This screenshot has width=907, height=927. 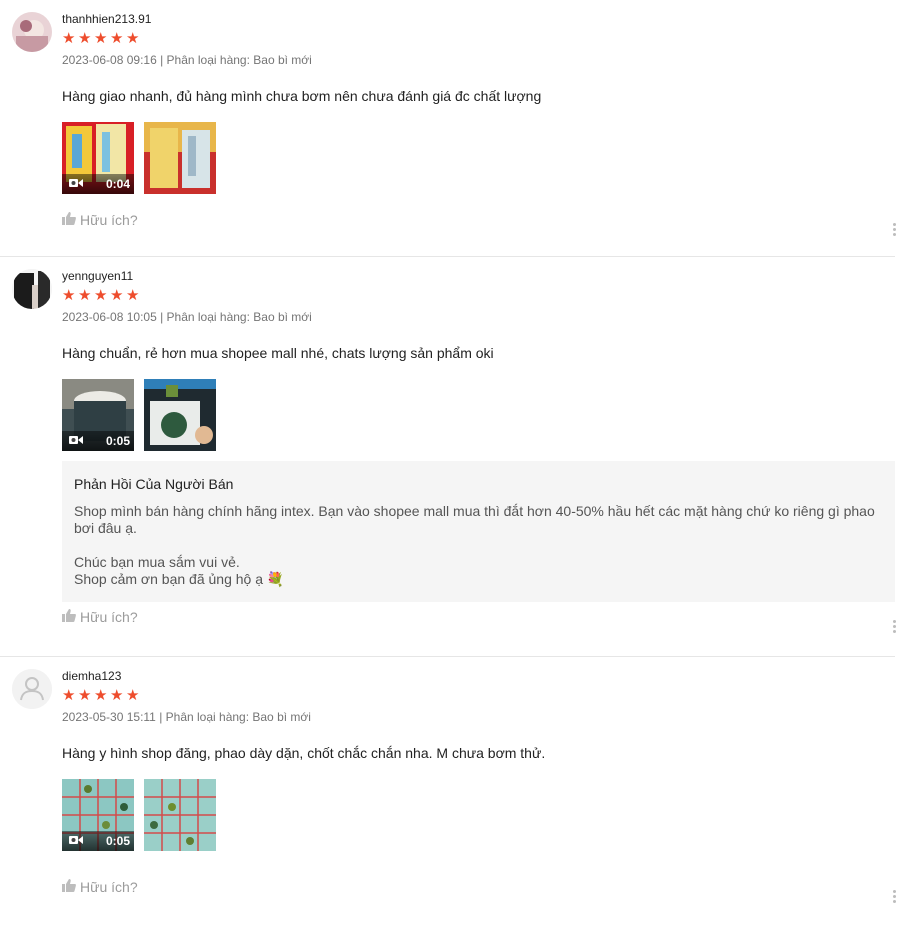 What do you see at coordinates (117, 184) in the screenshot?
I see `video-duration: 0:04` at bounding box center [117, 184].